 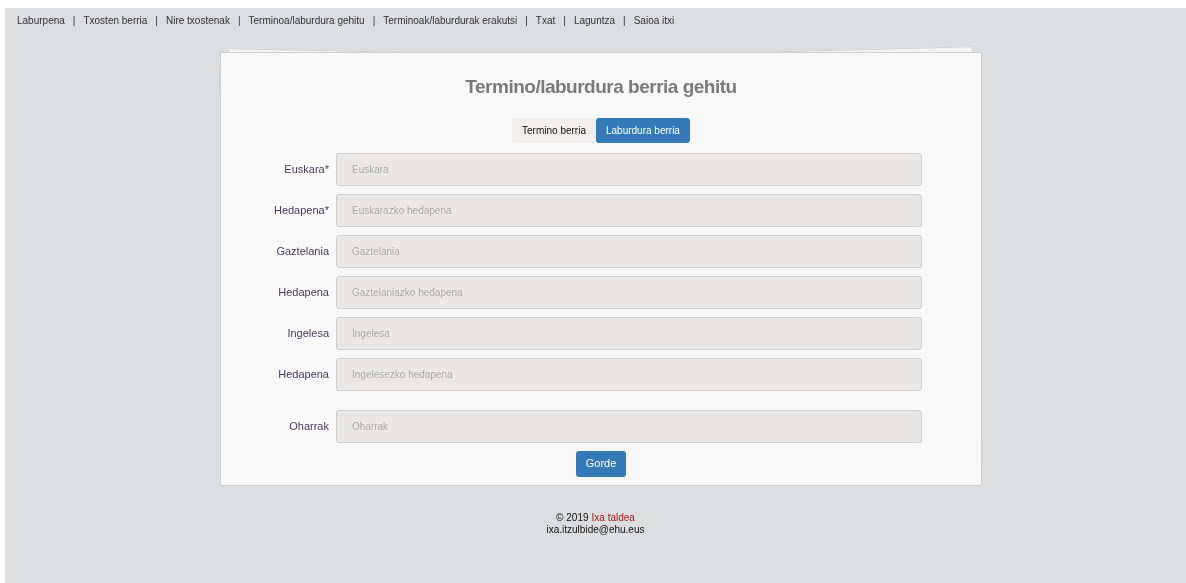 What do you see at coordinates (545, 20) in the screenshot?
I see `nav-link: Txat` at bounding box center [545, 20].